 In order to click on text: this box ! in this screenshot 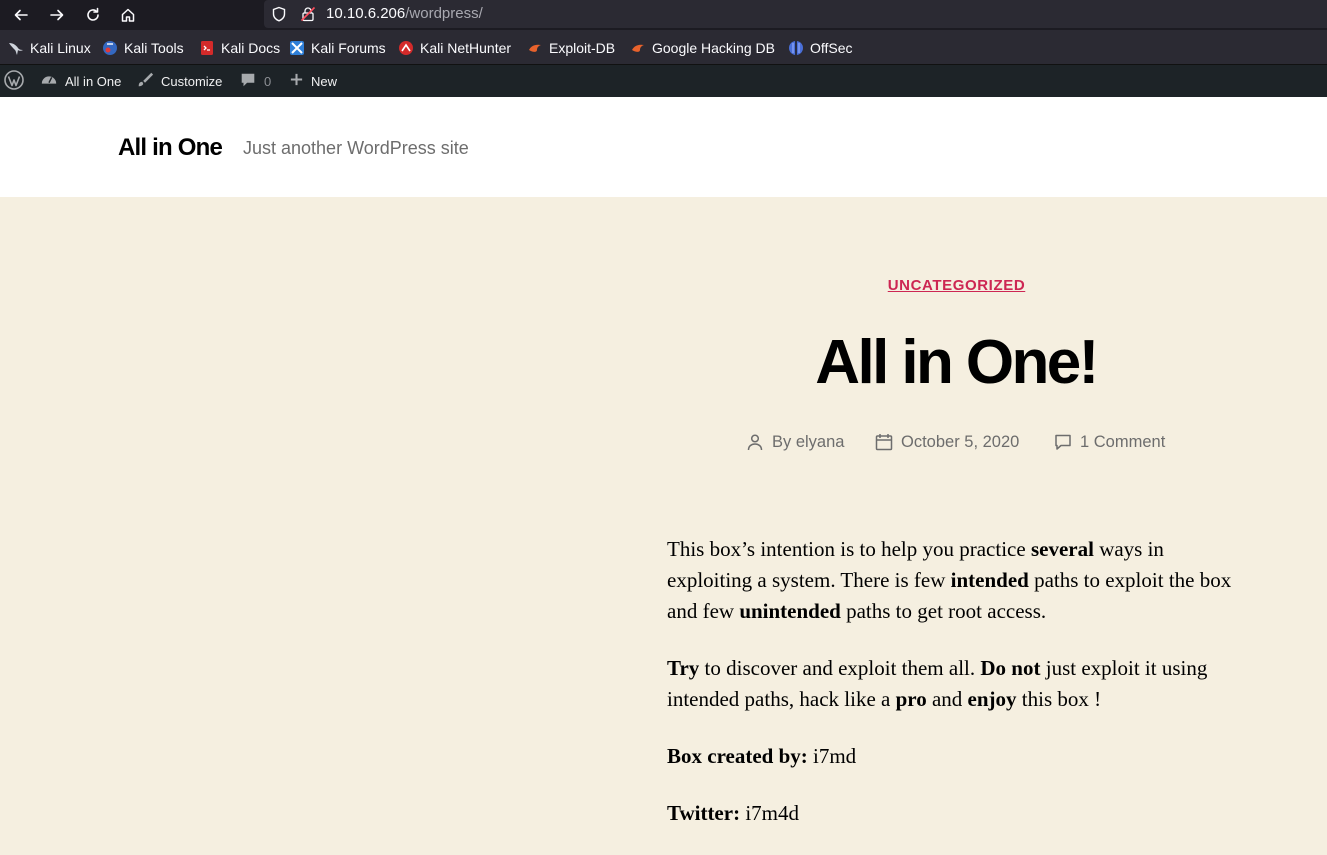, I will do `click(1059, 699)`.